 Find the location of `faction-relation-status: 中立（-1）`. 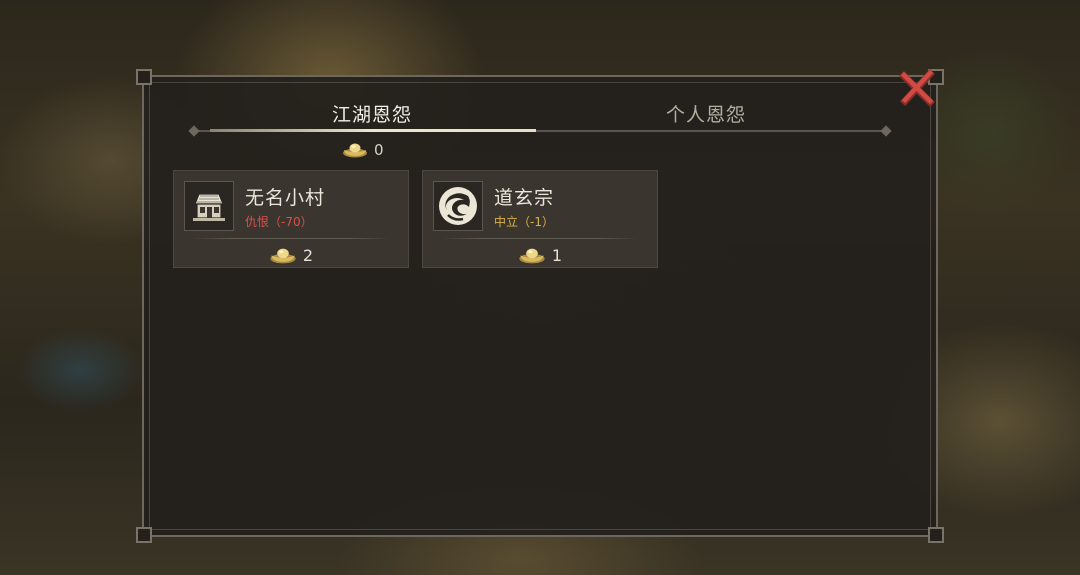

faction-relation-status: 中立（-1） is located at coordinates (524, 222).